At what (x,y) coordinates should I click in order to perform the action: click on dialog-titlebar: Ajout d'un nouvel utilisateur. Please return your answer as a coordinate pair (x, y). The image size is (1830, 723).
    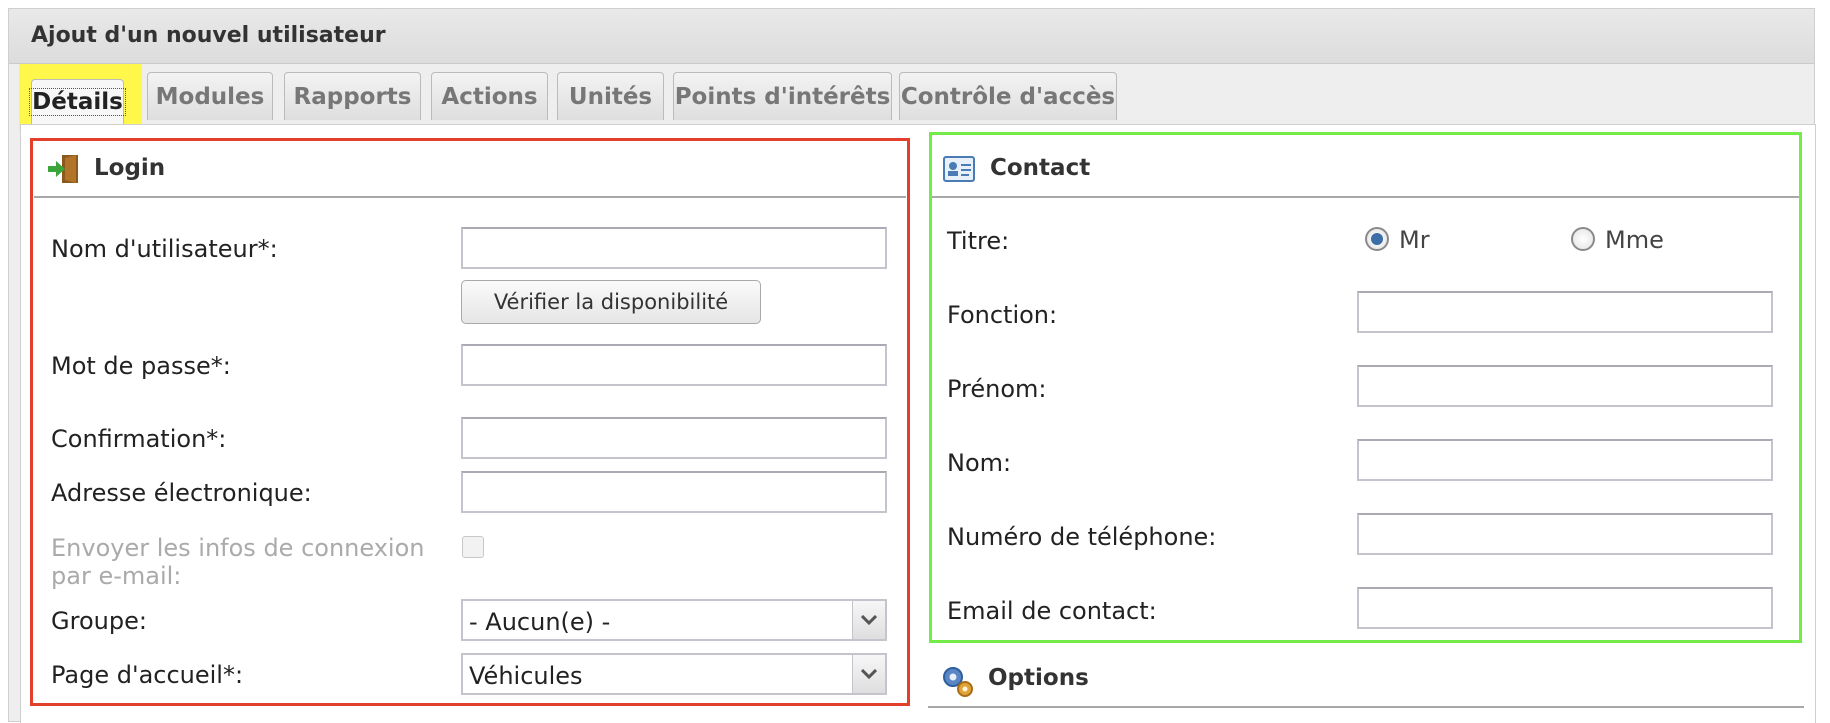
    Looking at the image, I should click on (911, 36).